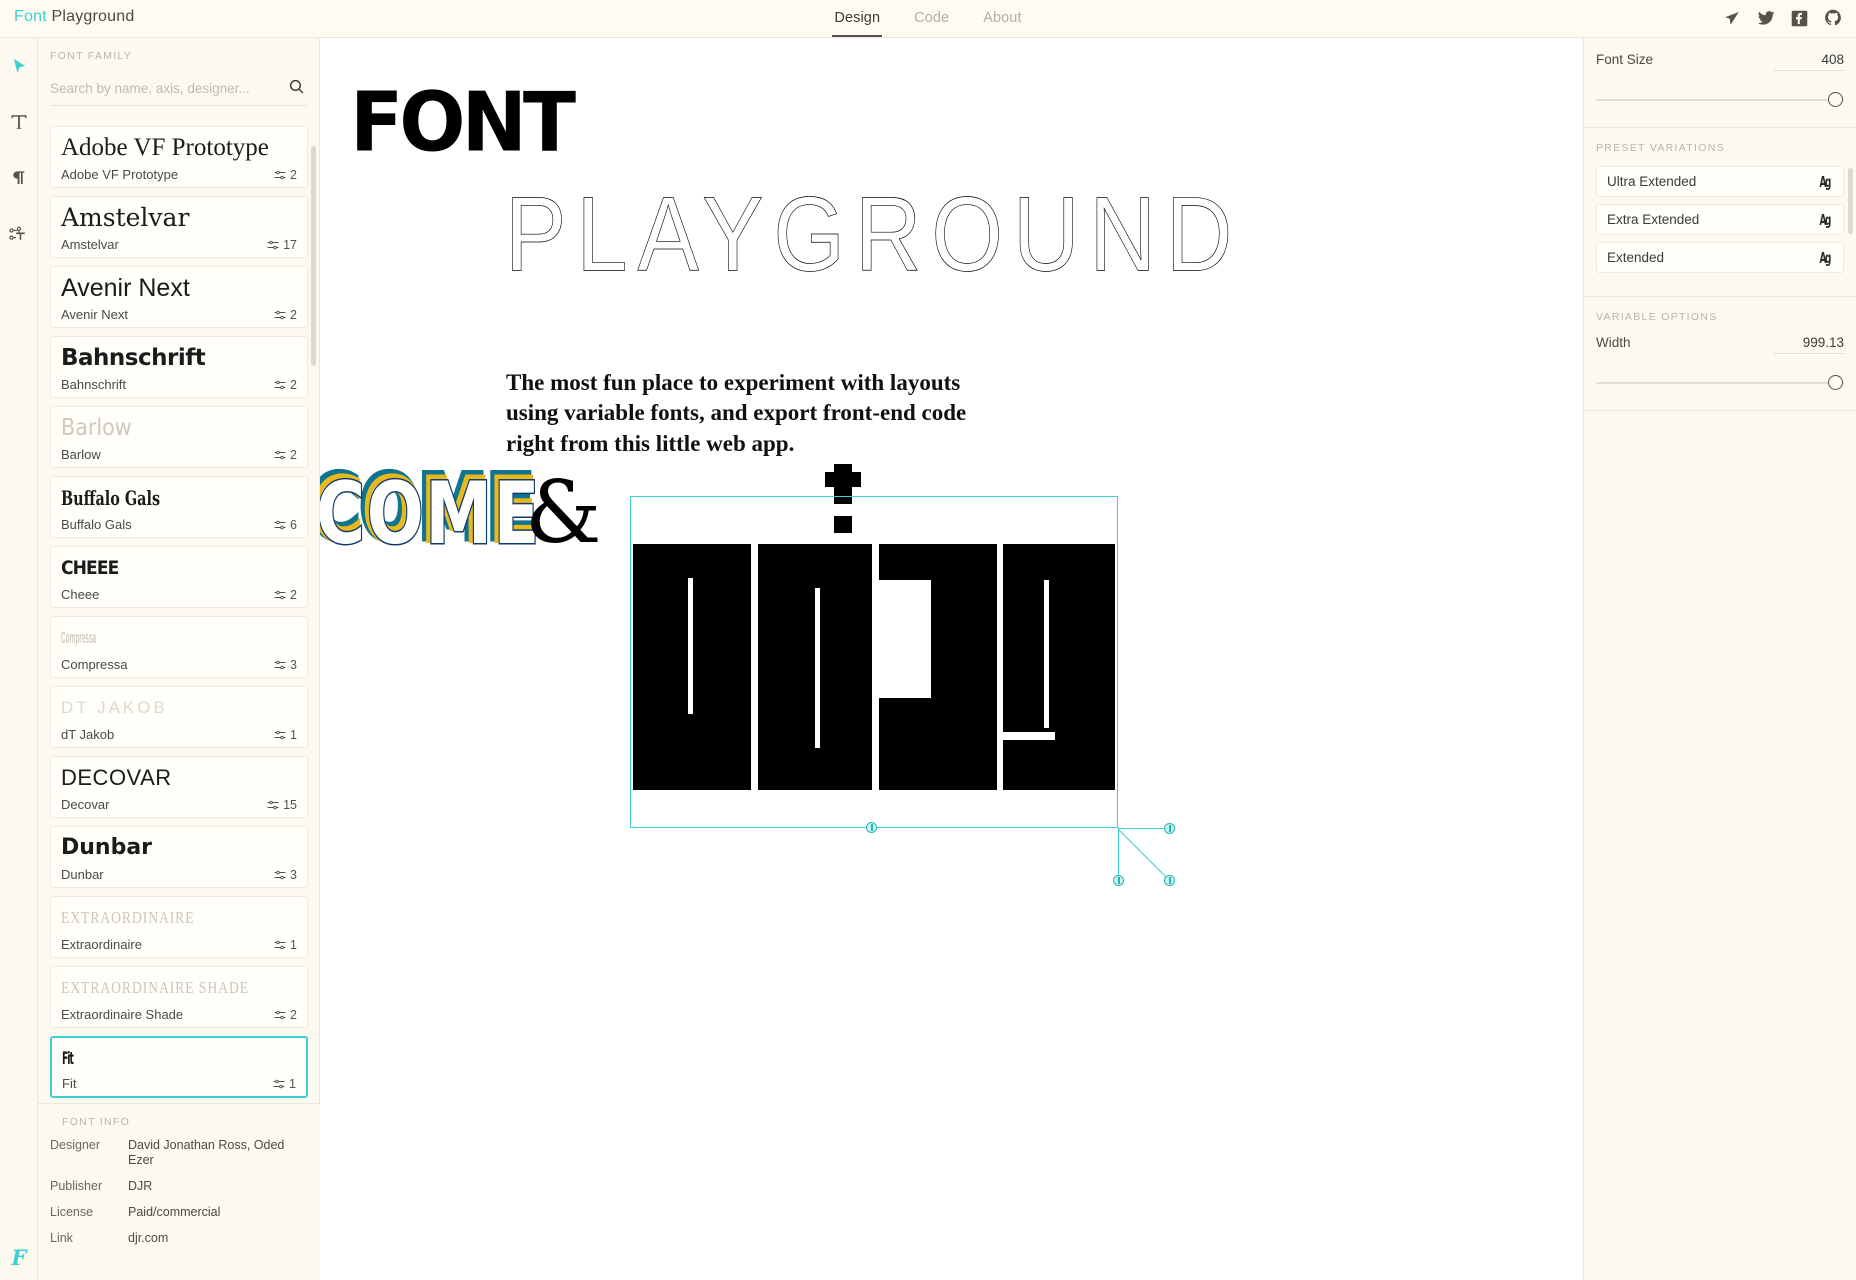 Image resolution: width=1856 pixels, height=1280 pixels. What do you see at coordinates (179, 1238) in the screenshot?
I see `info-row-link: Link djr.com` at bounding box center [179, 1238].